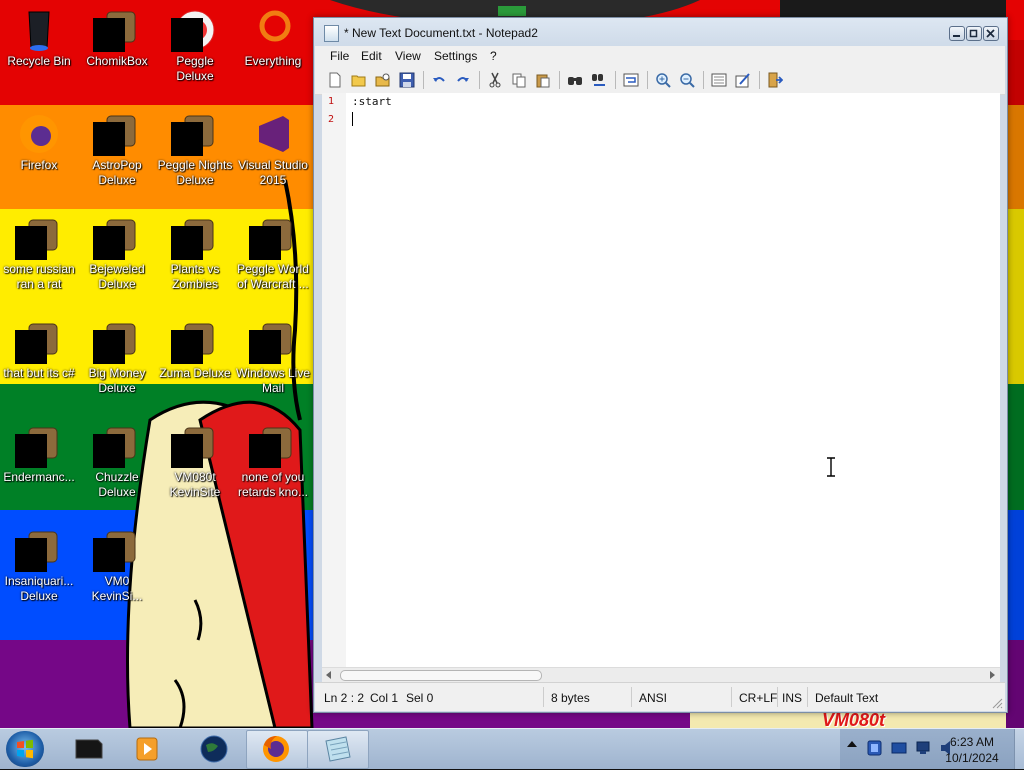 The height and width of the screenshot is (770, 1024). I want to click on status-line-endings: CR+LF, so click(758, 698).